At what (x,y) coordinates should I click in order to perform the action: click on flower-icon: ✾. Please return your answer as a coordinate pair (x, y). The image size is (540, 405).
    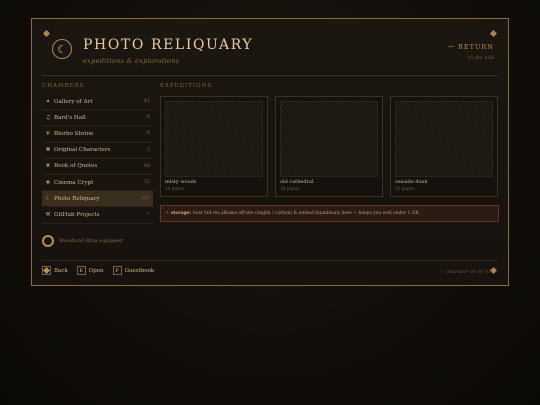
    Looking at the image, I should click on (48, 150).